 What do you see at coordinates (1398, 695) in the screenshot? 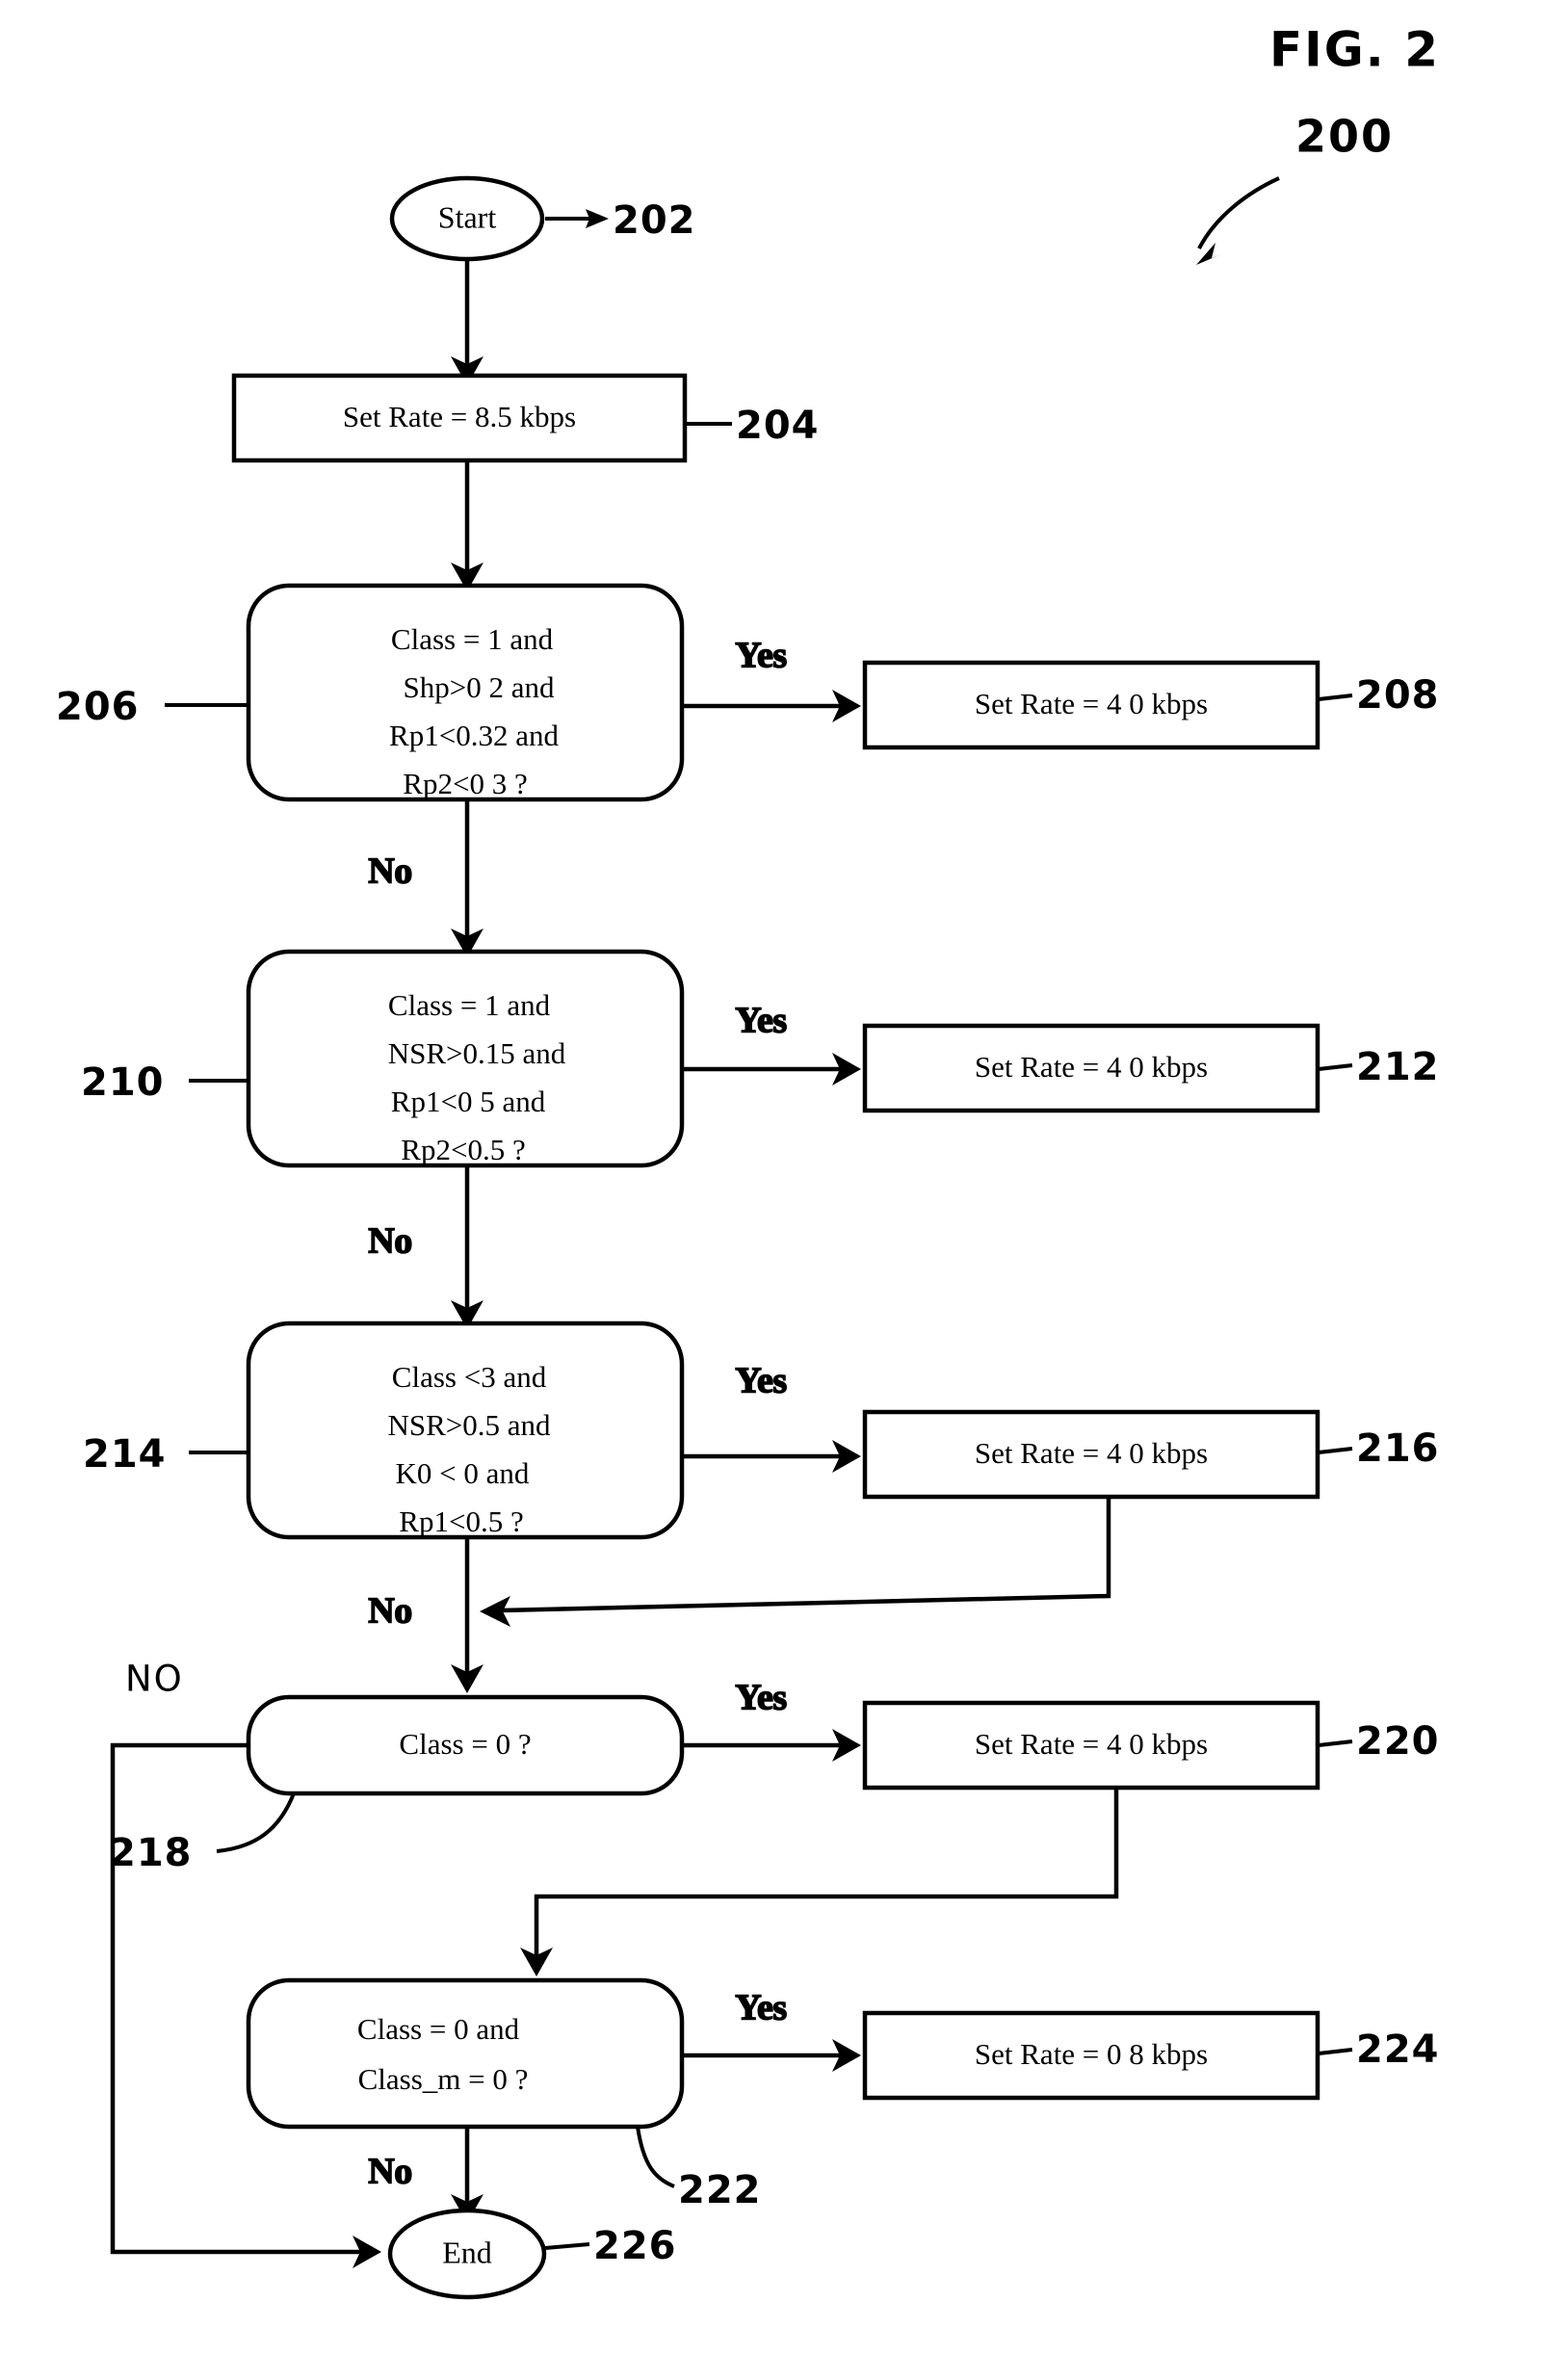
I see `process-208-ref-label: 208` at bounding box center [1398, 695].